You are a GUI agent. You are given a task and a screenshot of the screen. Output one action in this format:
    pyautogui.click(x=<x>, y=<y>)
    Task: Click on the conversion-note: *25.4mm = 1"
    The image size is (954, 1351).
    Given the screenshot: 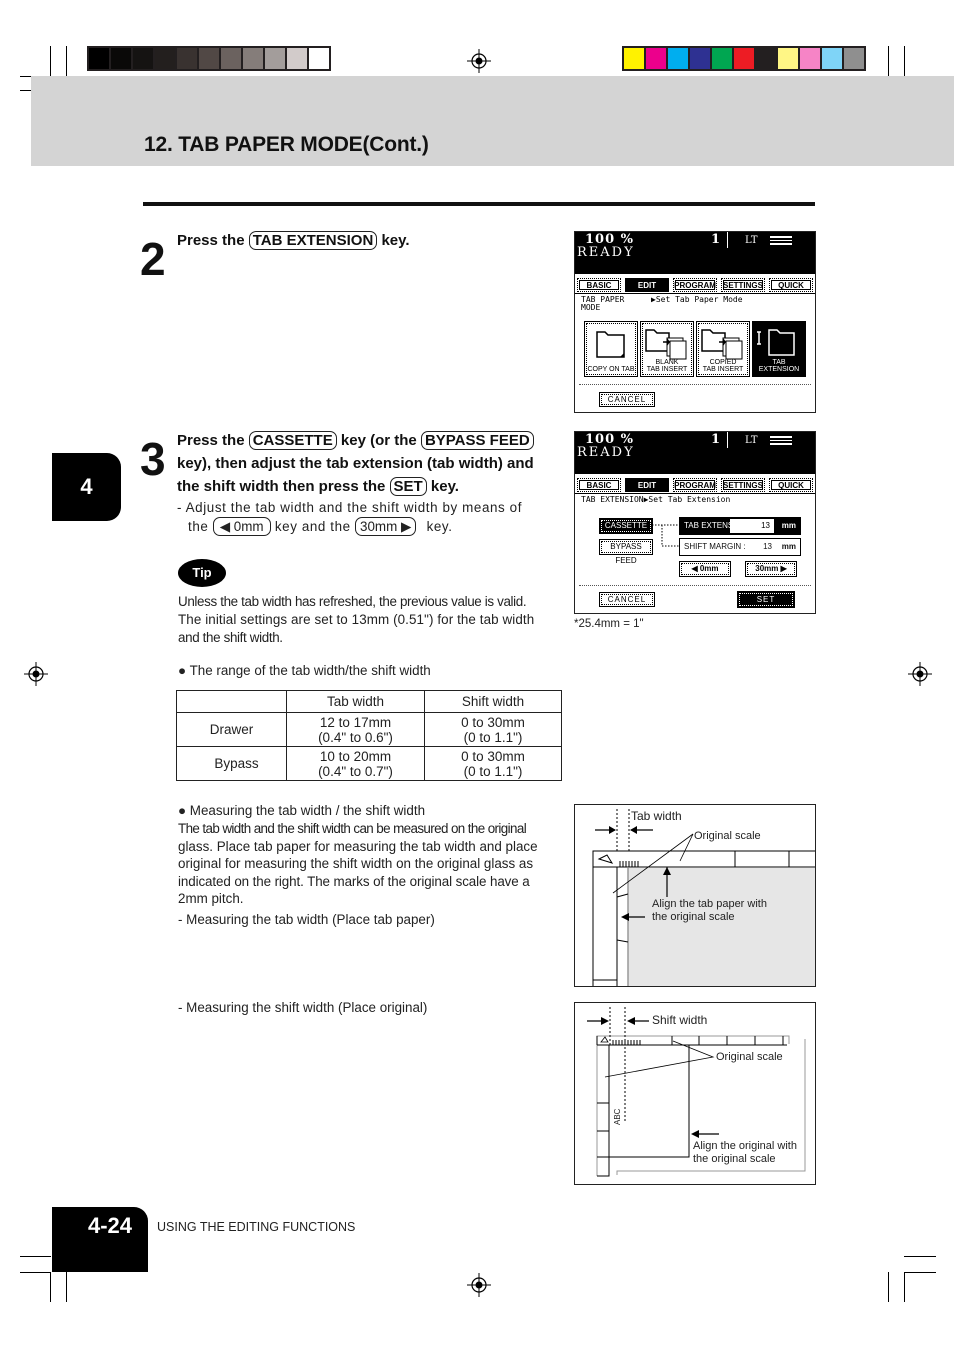 What is the action you would take?
    pyautogui.click(x=609, y=624)
    